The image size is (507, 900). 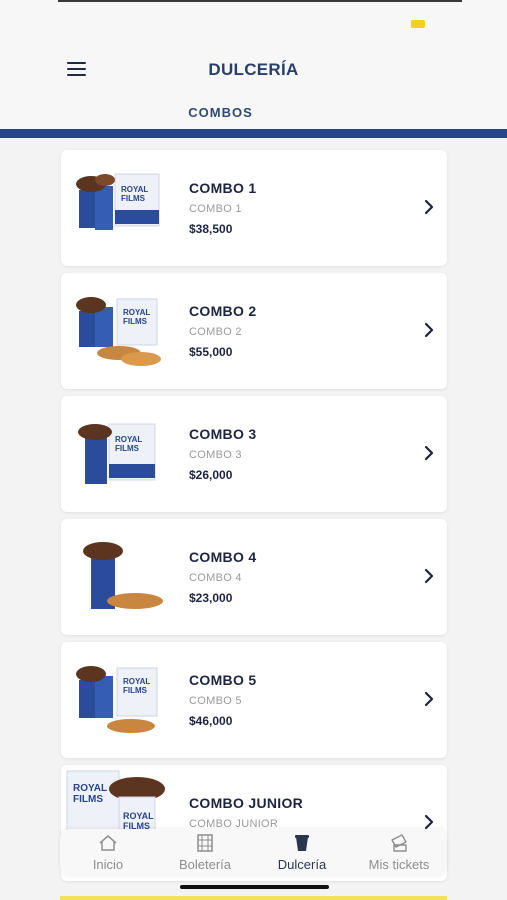 I want to click on combo-image, so click(x=123, y=575).